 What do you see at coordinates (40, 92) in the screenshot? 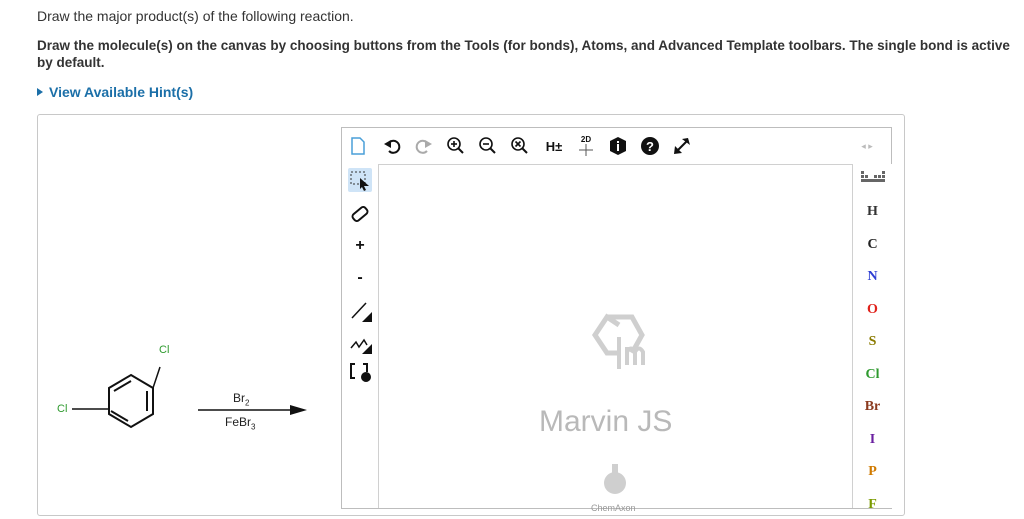
I see `expand-triangle-icon` at bounding box center [40, 92].